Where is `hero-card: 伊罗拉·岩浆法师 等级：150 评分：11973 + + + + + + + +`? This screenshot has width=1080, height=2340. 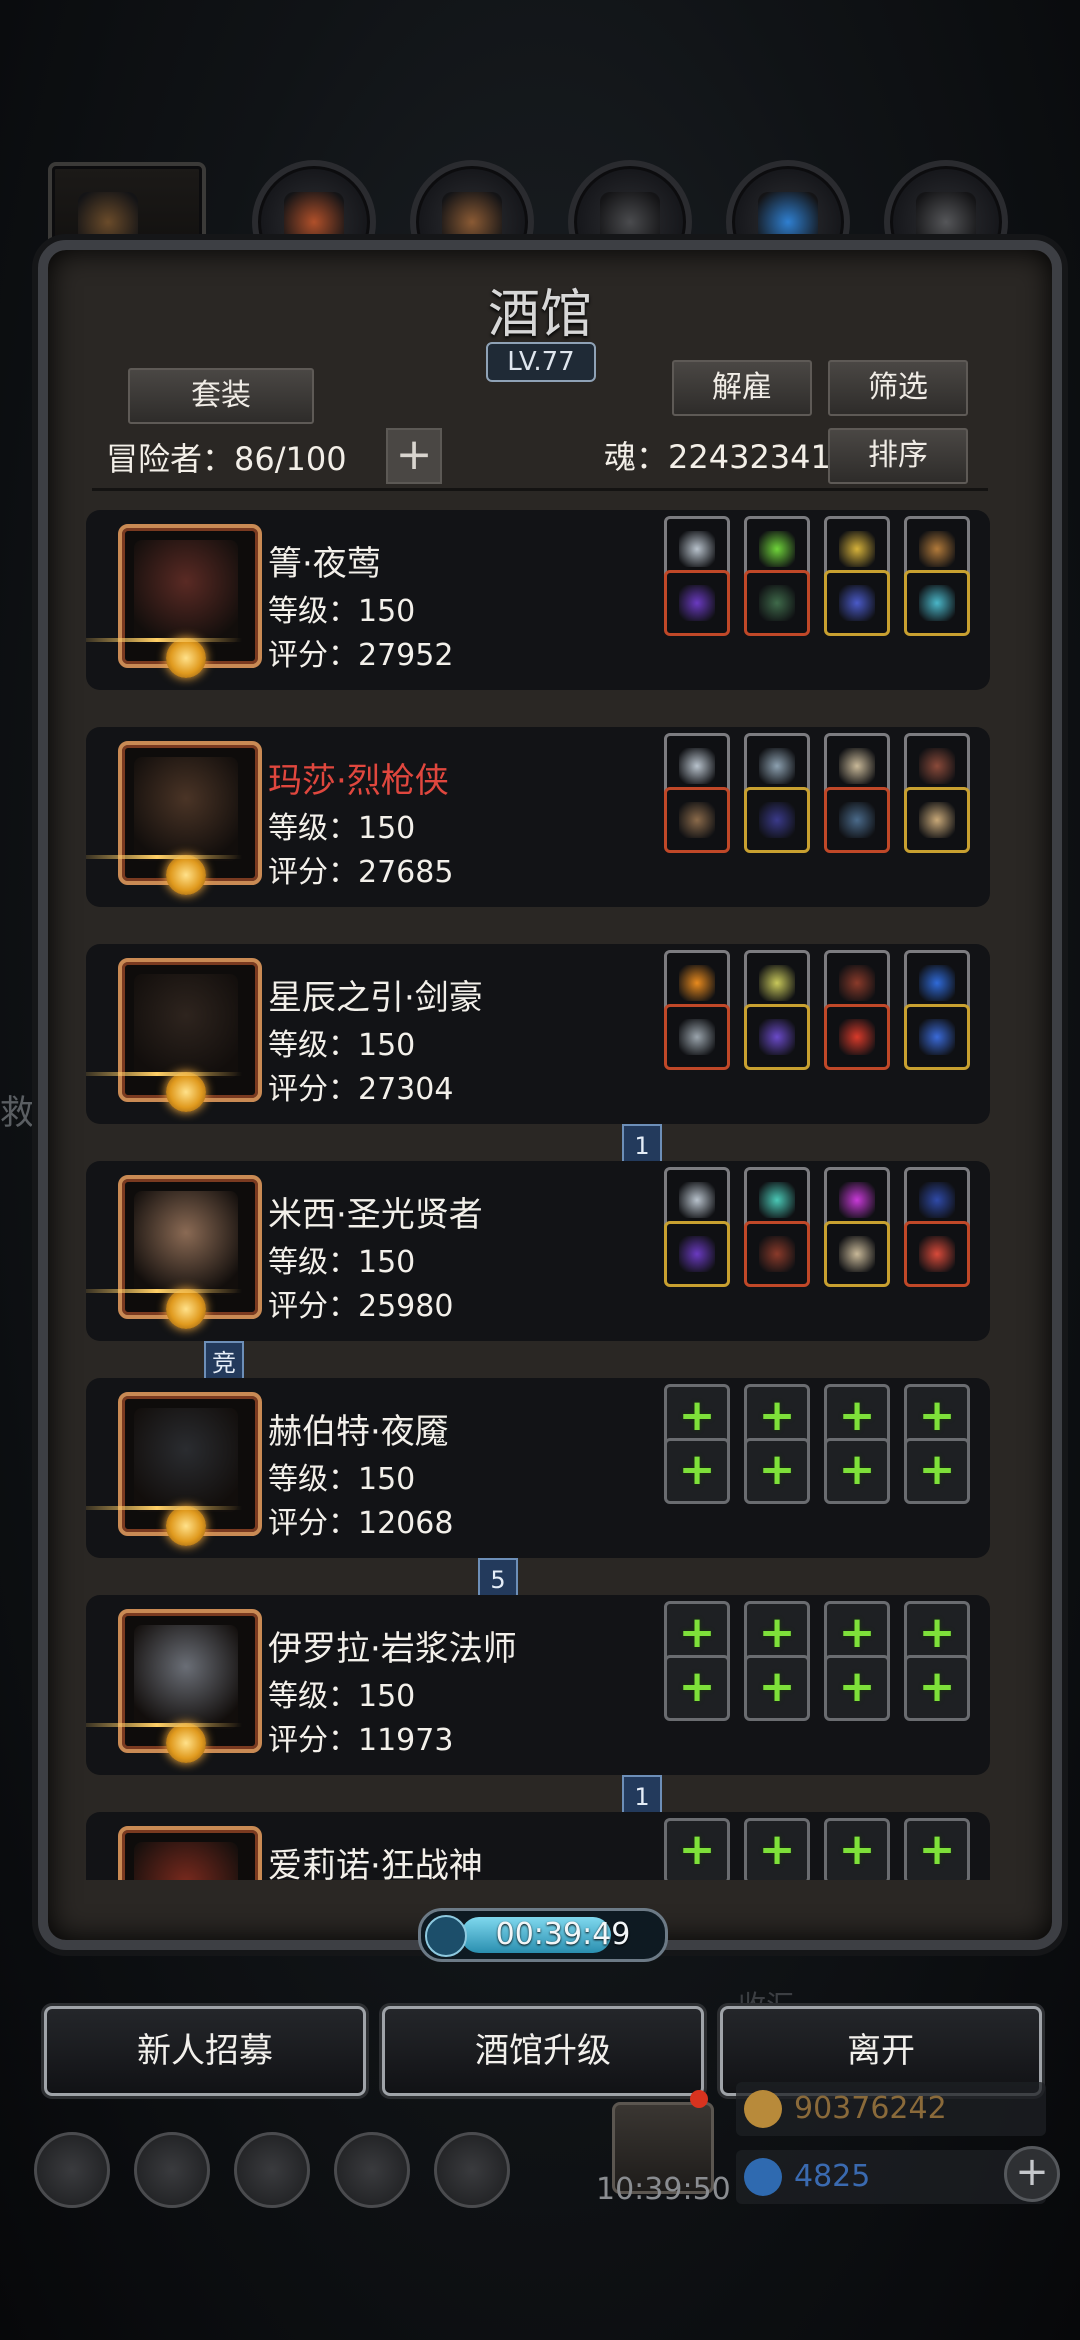
hero-card: 伊罗拉·岩浆法师 等级：150 评分：11973 + + + + + + + + is located at coordinates (538, 1685).